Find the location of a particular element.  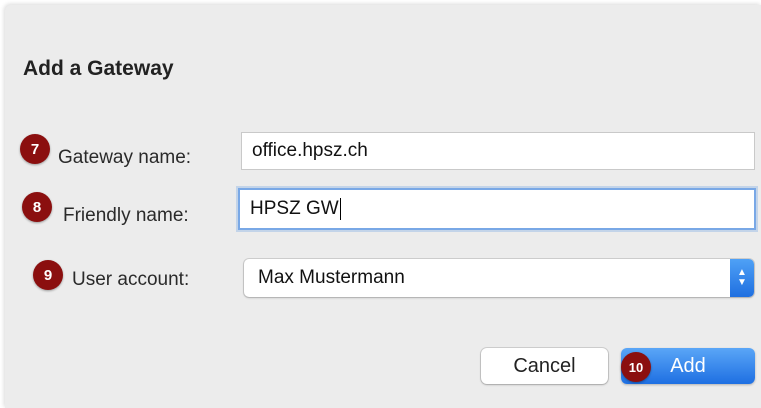

dialog-title: Add a Gateway is located at coordinates (98, 68).